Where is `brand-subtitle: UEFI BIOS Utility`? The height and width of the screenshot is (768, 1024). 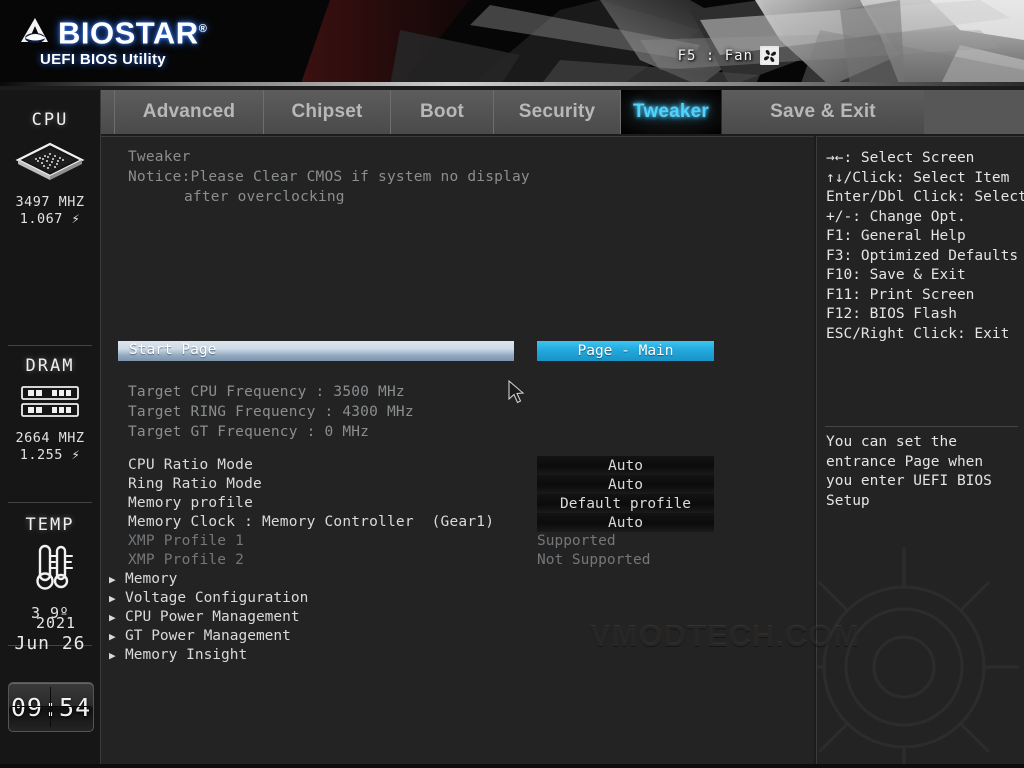
brand-subtitle: UEFI BIOS Utility is located at coordinates (103, 60).